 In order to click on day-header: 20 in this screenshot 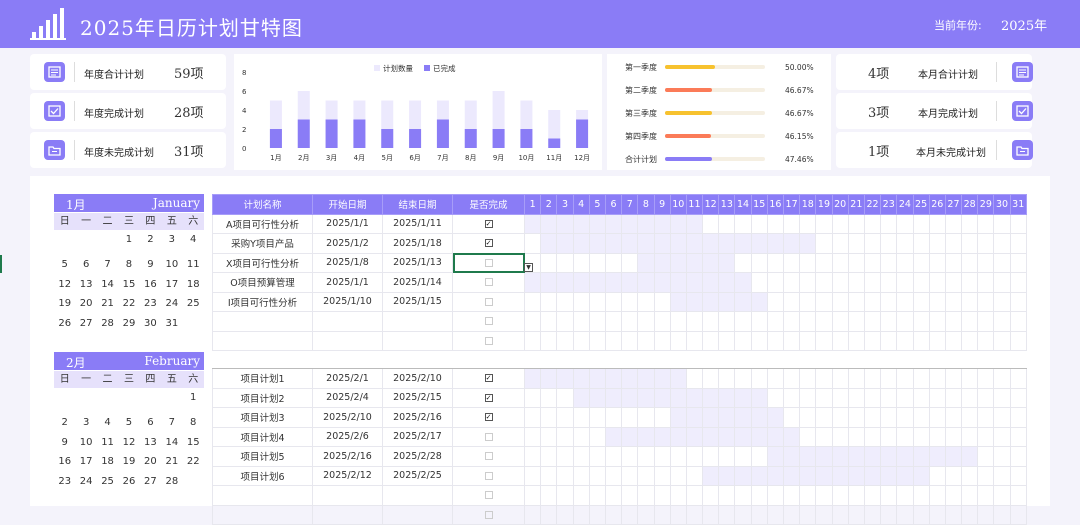, I will do `click(840, 204)`.